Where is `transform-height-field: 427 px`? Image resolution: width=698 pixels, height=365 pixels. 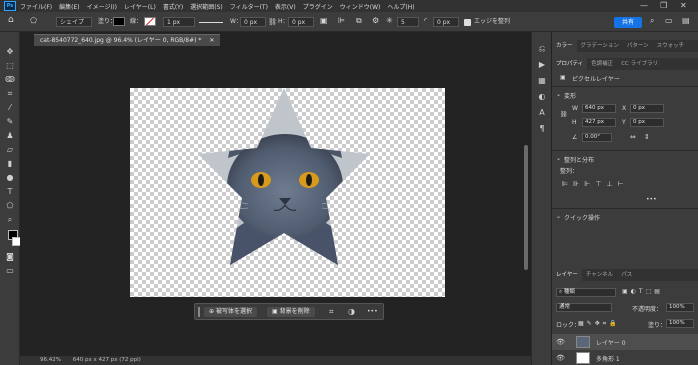 transform-height-field: 427 px is located at coordinates (599, 122).